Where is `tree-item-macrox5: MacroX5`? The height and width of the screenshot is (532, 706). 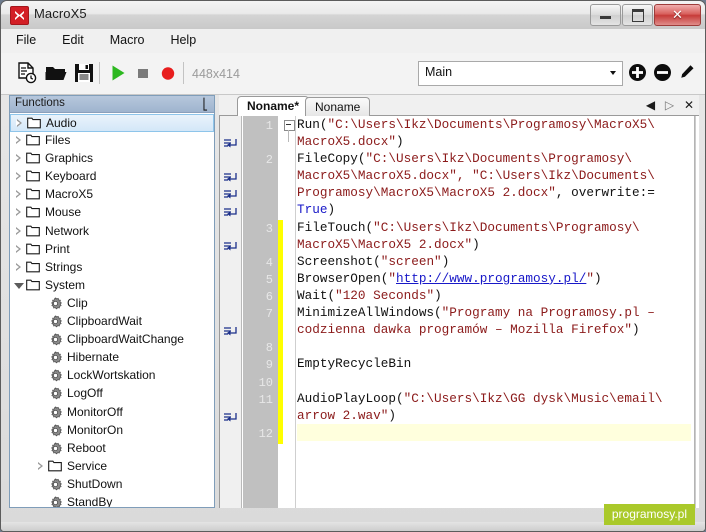 tree-item-macrox5: MacroX5 is located at coordinates (112, 195).